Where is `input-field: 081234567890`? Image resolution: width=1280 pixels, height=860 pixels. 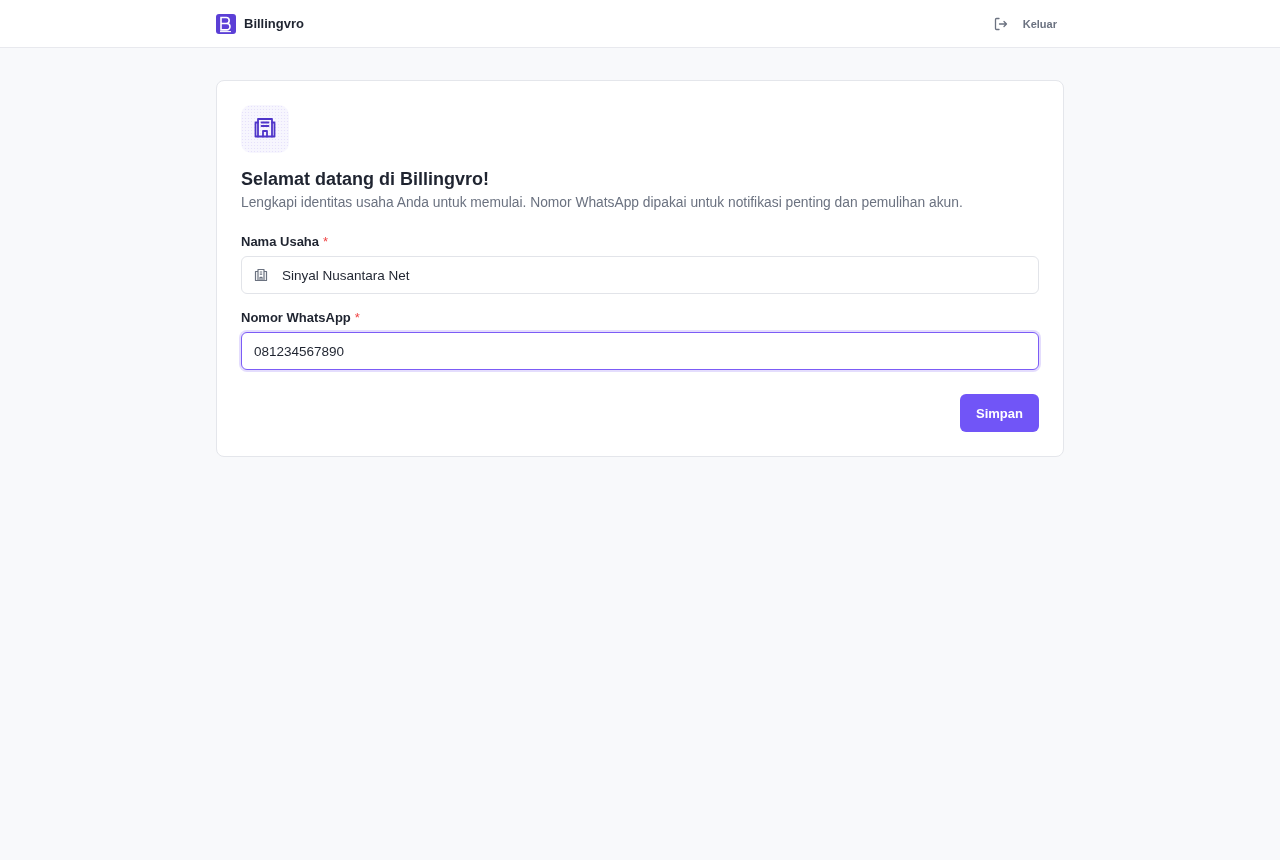
input-field: 081234567890 is located at coordinates (640, 351).